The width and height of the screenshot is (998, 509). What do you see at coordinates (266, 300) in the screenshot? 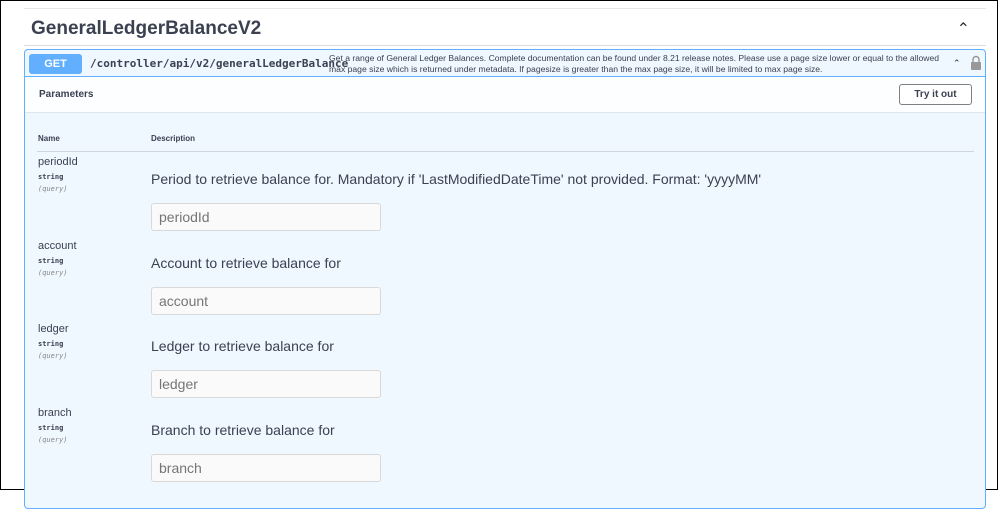
I see `account-input` at bounding box center [266, 300].